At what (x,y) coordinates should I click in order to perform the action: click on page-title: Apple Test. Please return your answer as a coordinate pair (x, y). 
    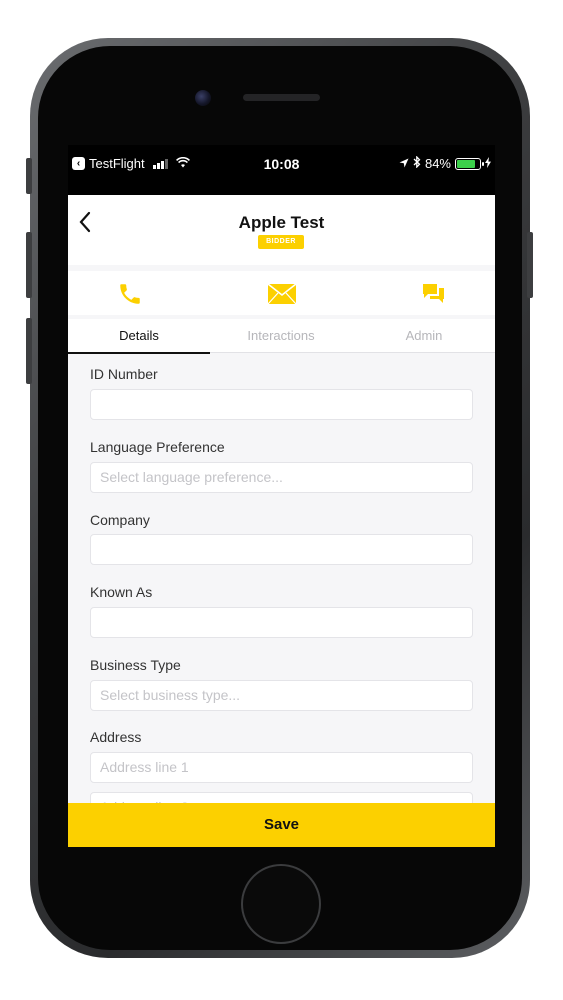
    Looking at the image, I should click on (281, 222).